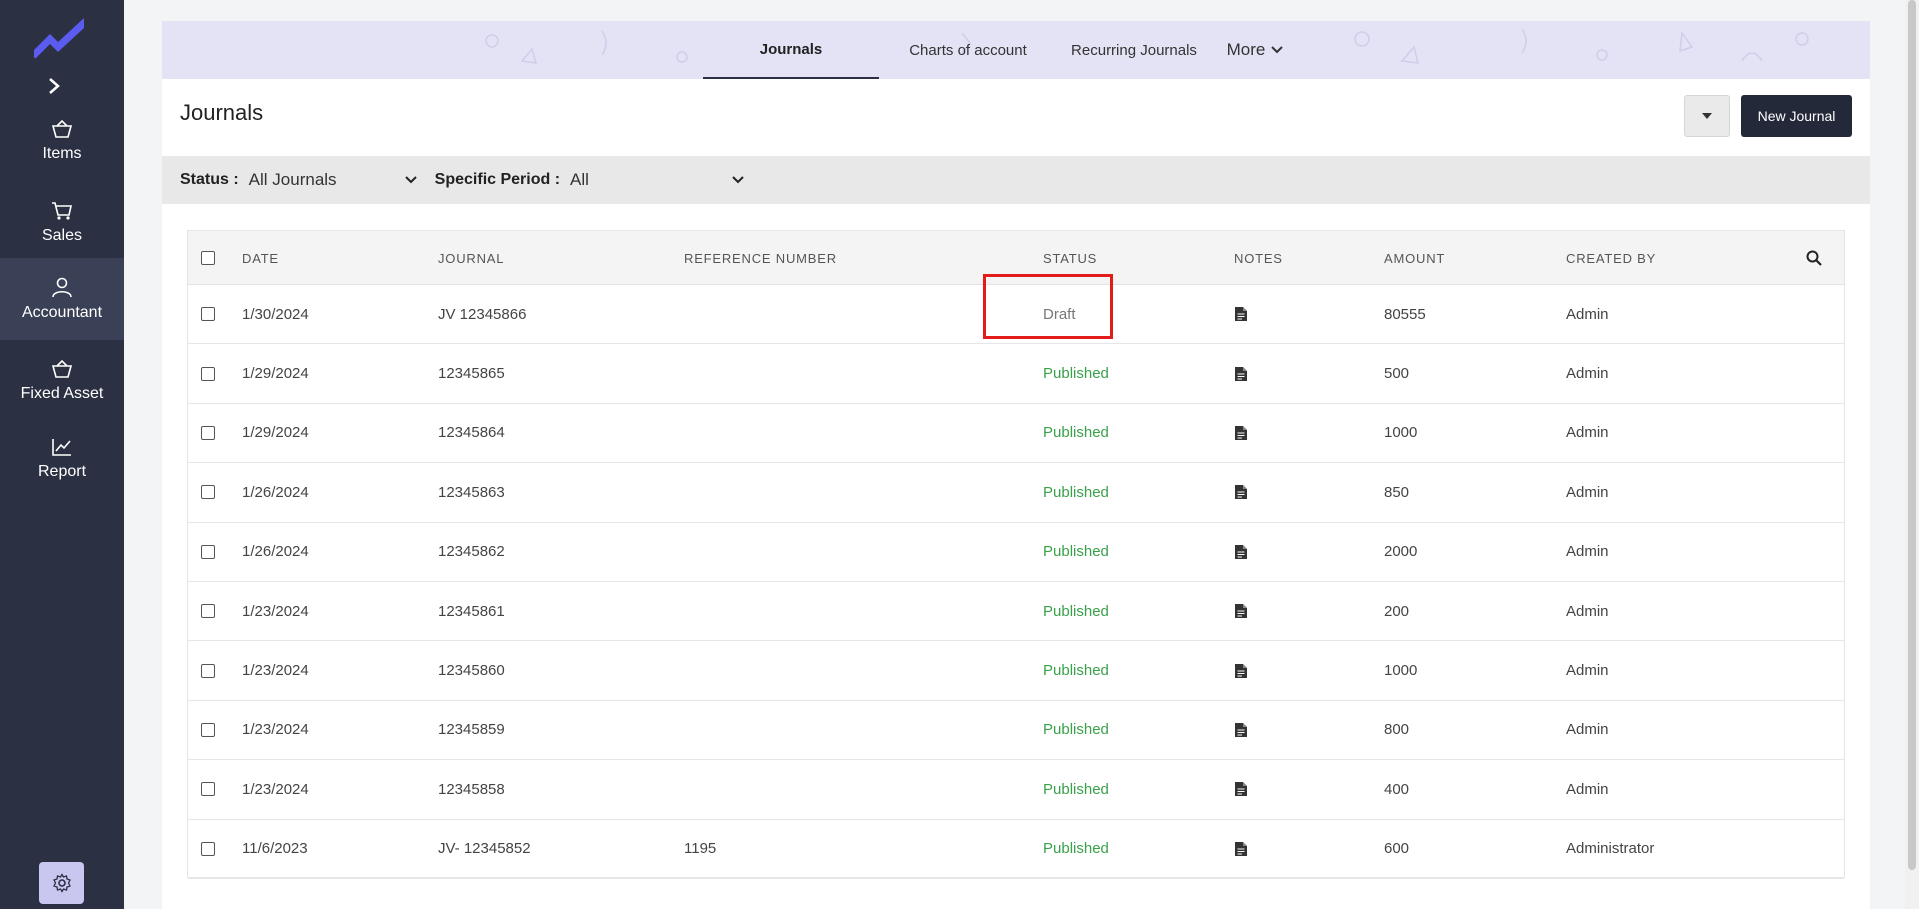 The image size is (1919, 909). What do you see at coordinates (1016, 493) in the screenshot?
I see `table-row: 1/26/2024 12345863 Published 850 Admin` at bounding box center [1016, 493].